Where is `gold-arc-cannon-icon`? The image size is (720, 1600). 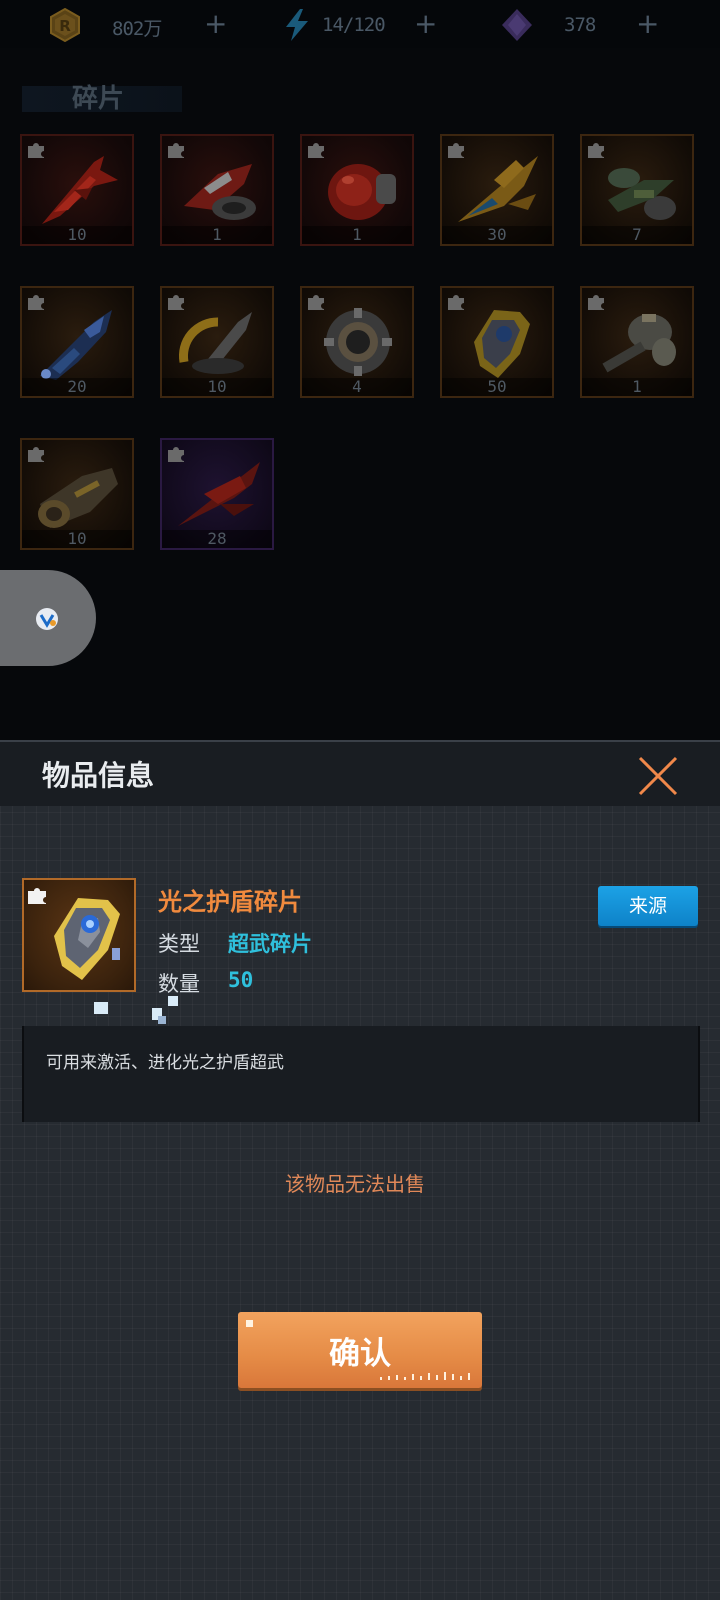
gold-arc-cannon-icon is located at coordinates (215, 343).